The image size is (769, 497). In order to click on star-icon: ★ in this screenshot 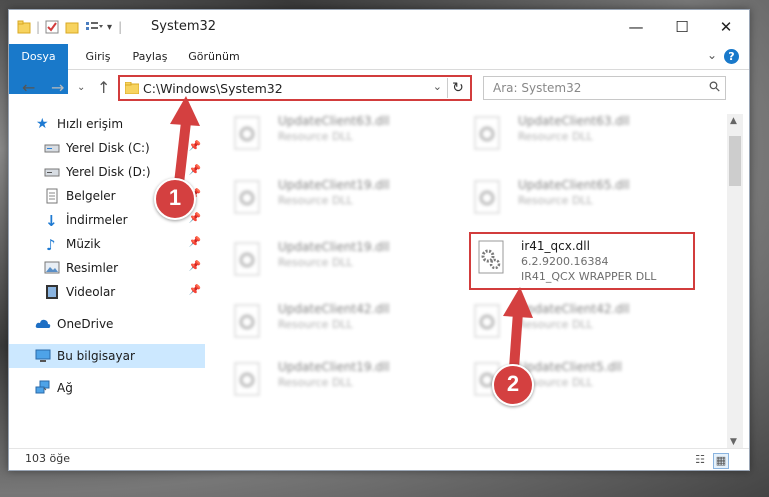, I will do `click(42, 124)`.